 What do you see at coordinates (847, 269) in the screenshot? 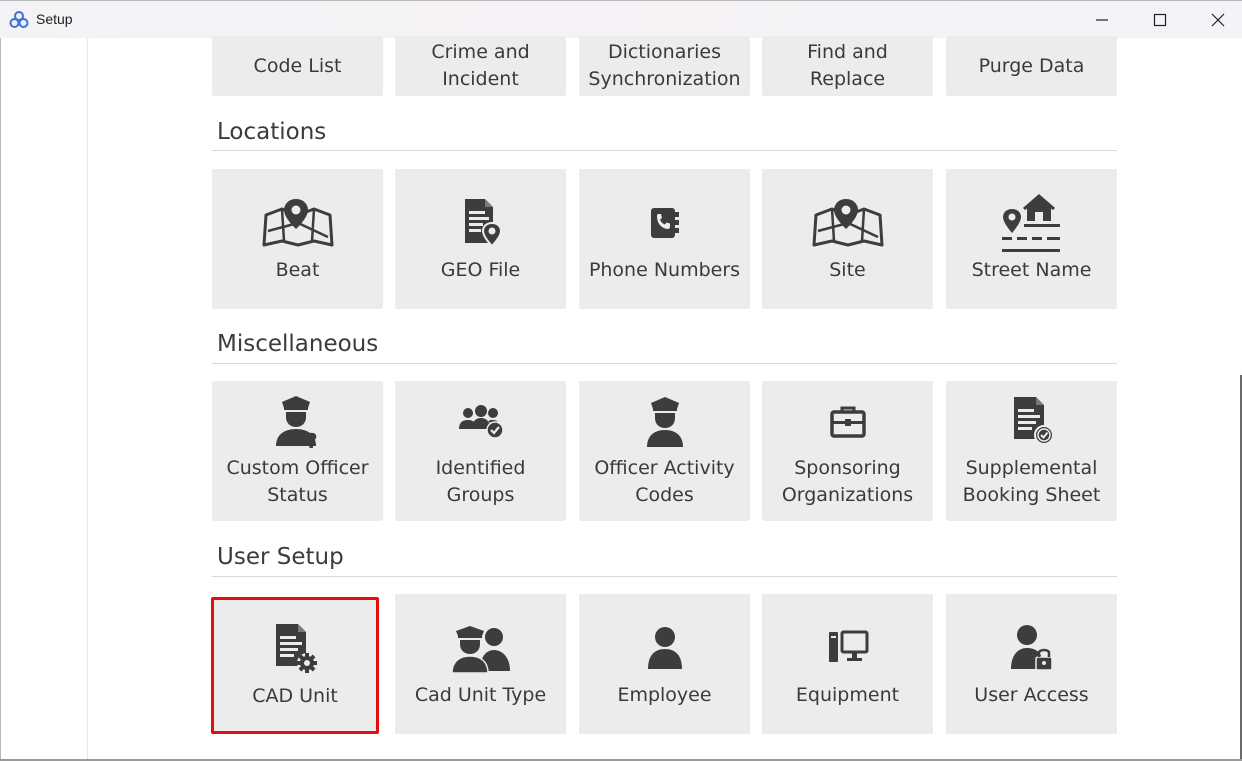
I see `tile-label: Site` at bounding box center [847, 269].